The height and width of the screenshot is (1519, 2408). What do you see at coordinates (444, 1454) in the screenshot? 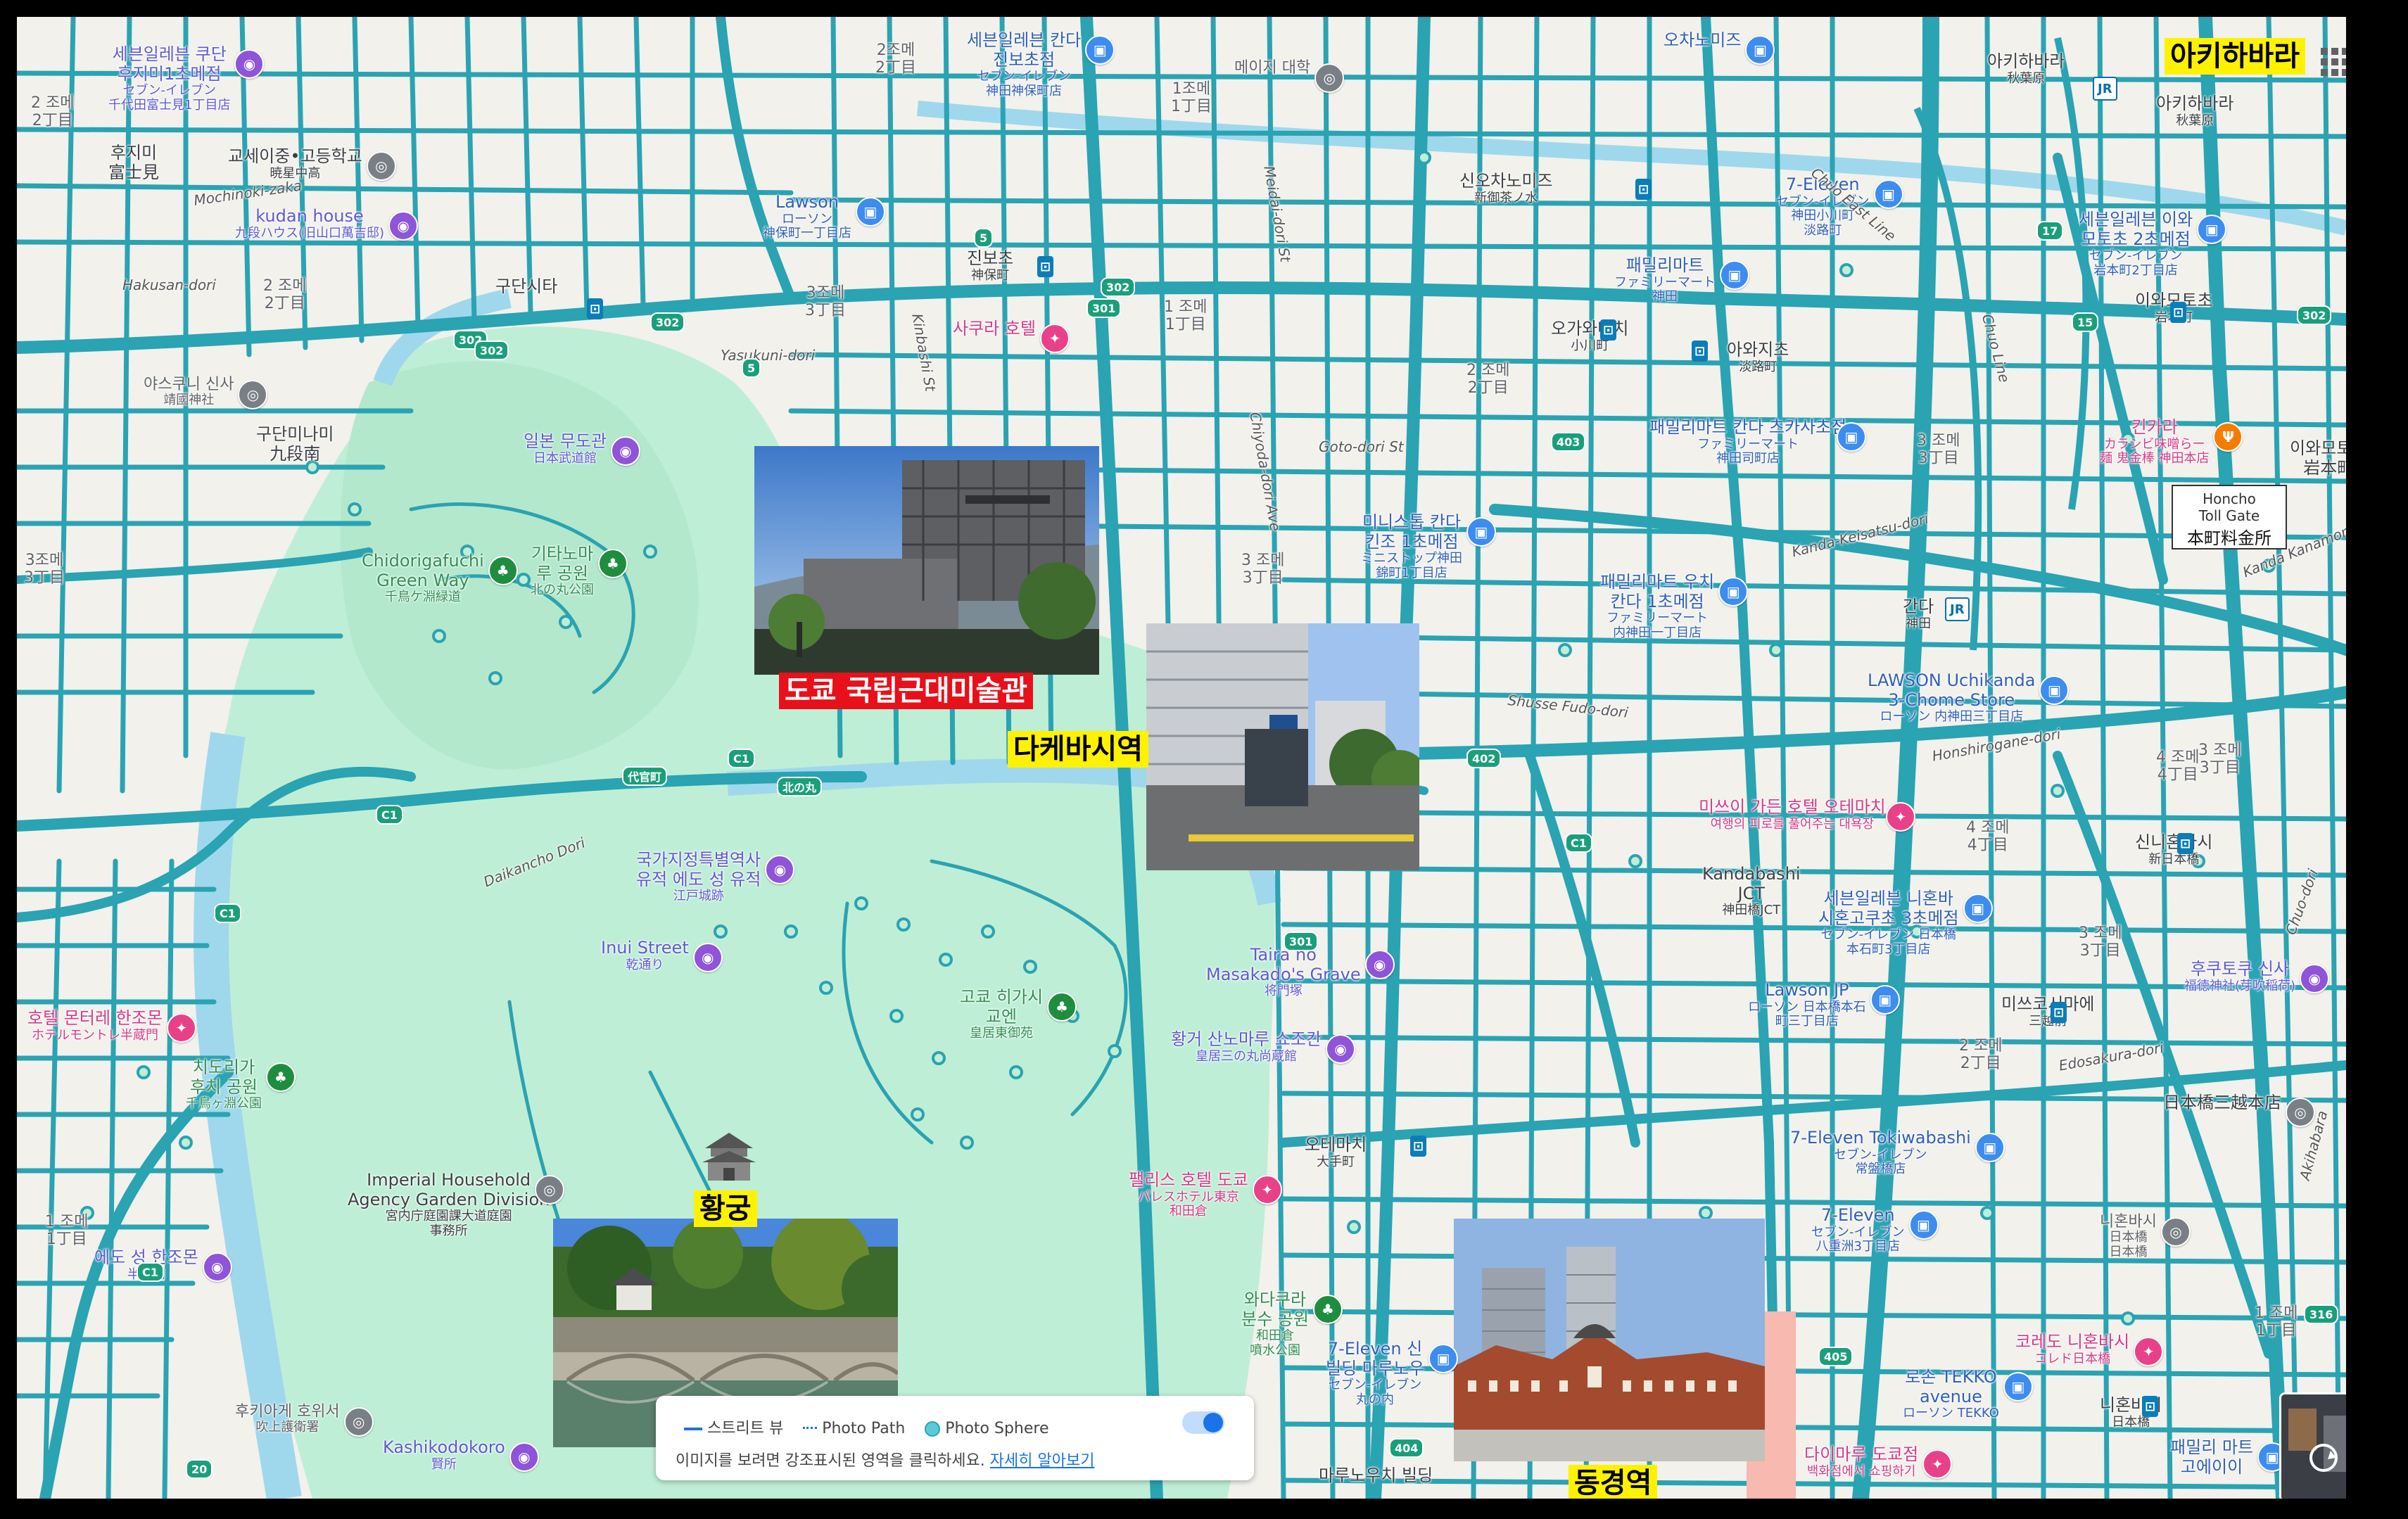
I see `place-label-kashikodokoro: Kashikodokoro 賢所` at bounding box center [444, 1454].